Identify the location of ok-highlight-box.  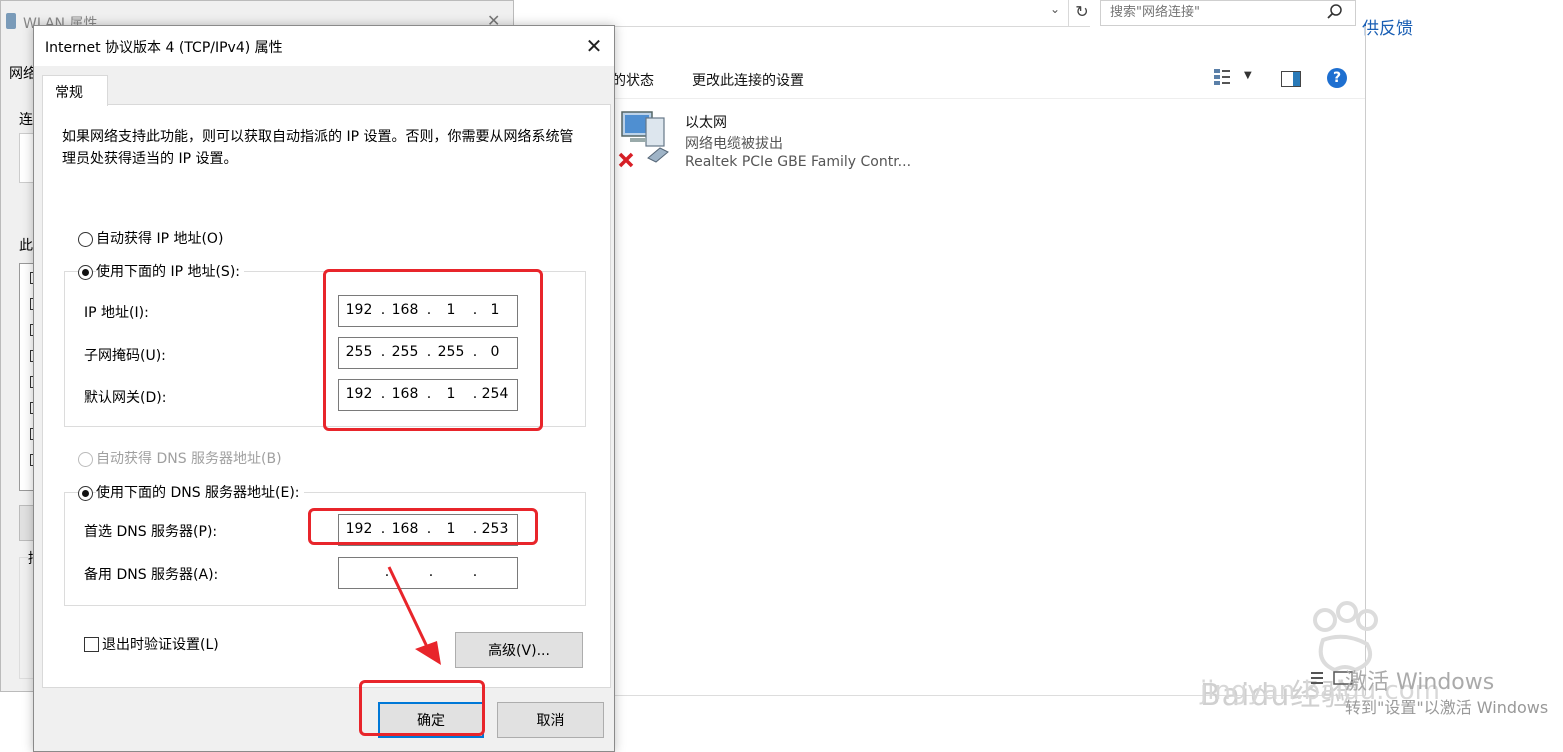
(422, 708).